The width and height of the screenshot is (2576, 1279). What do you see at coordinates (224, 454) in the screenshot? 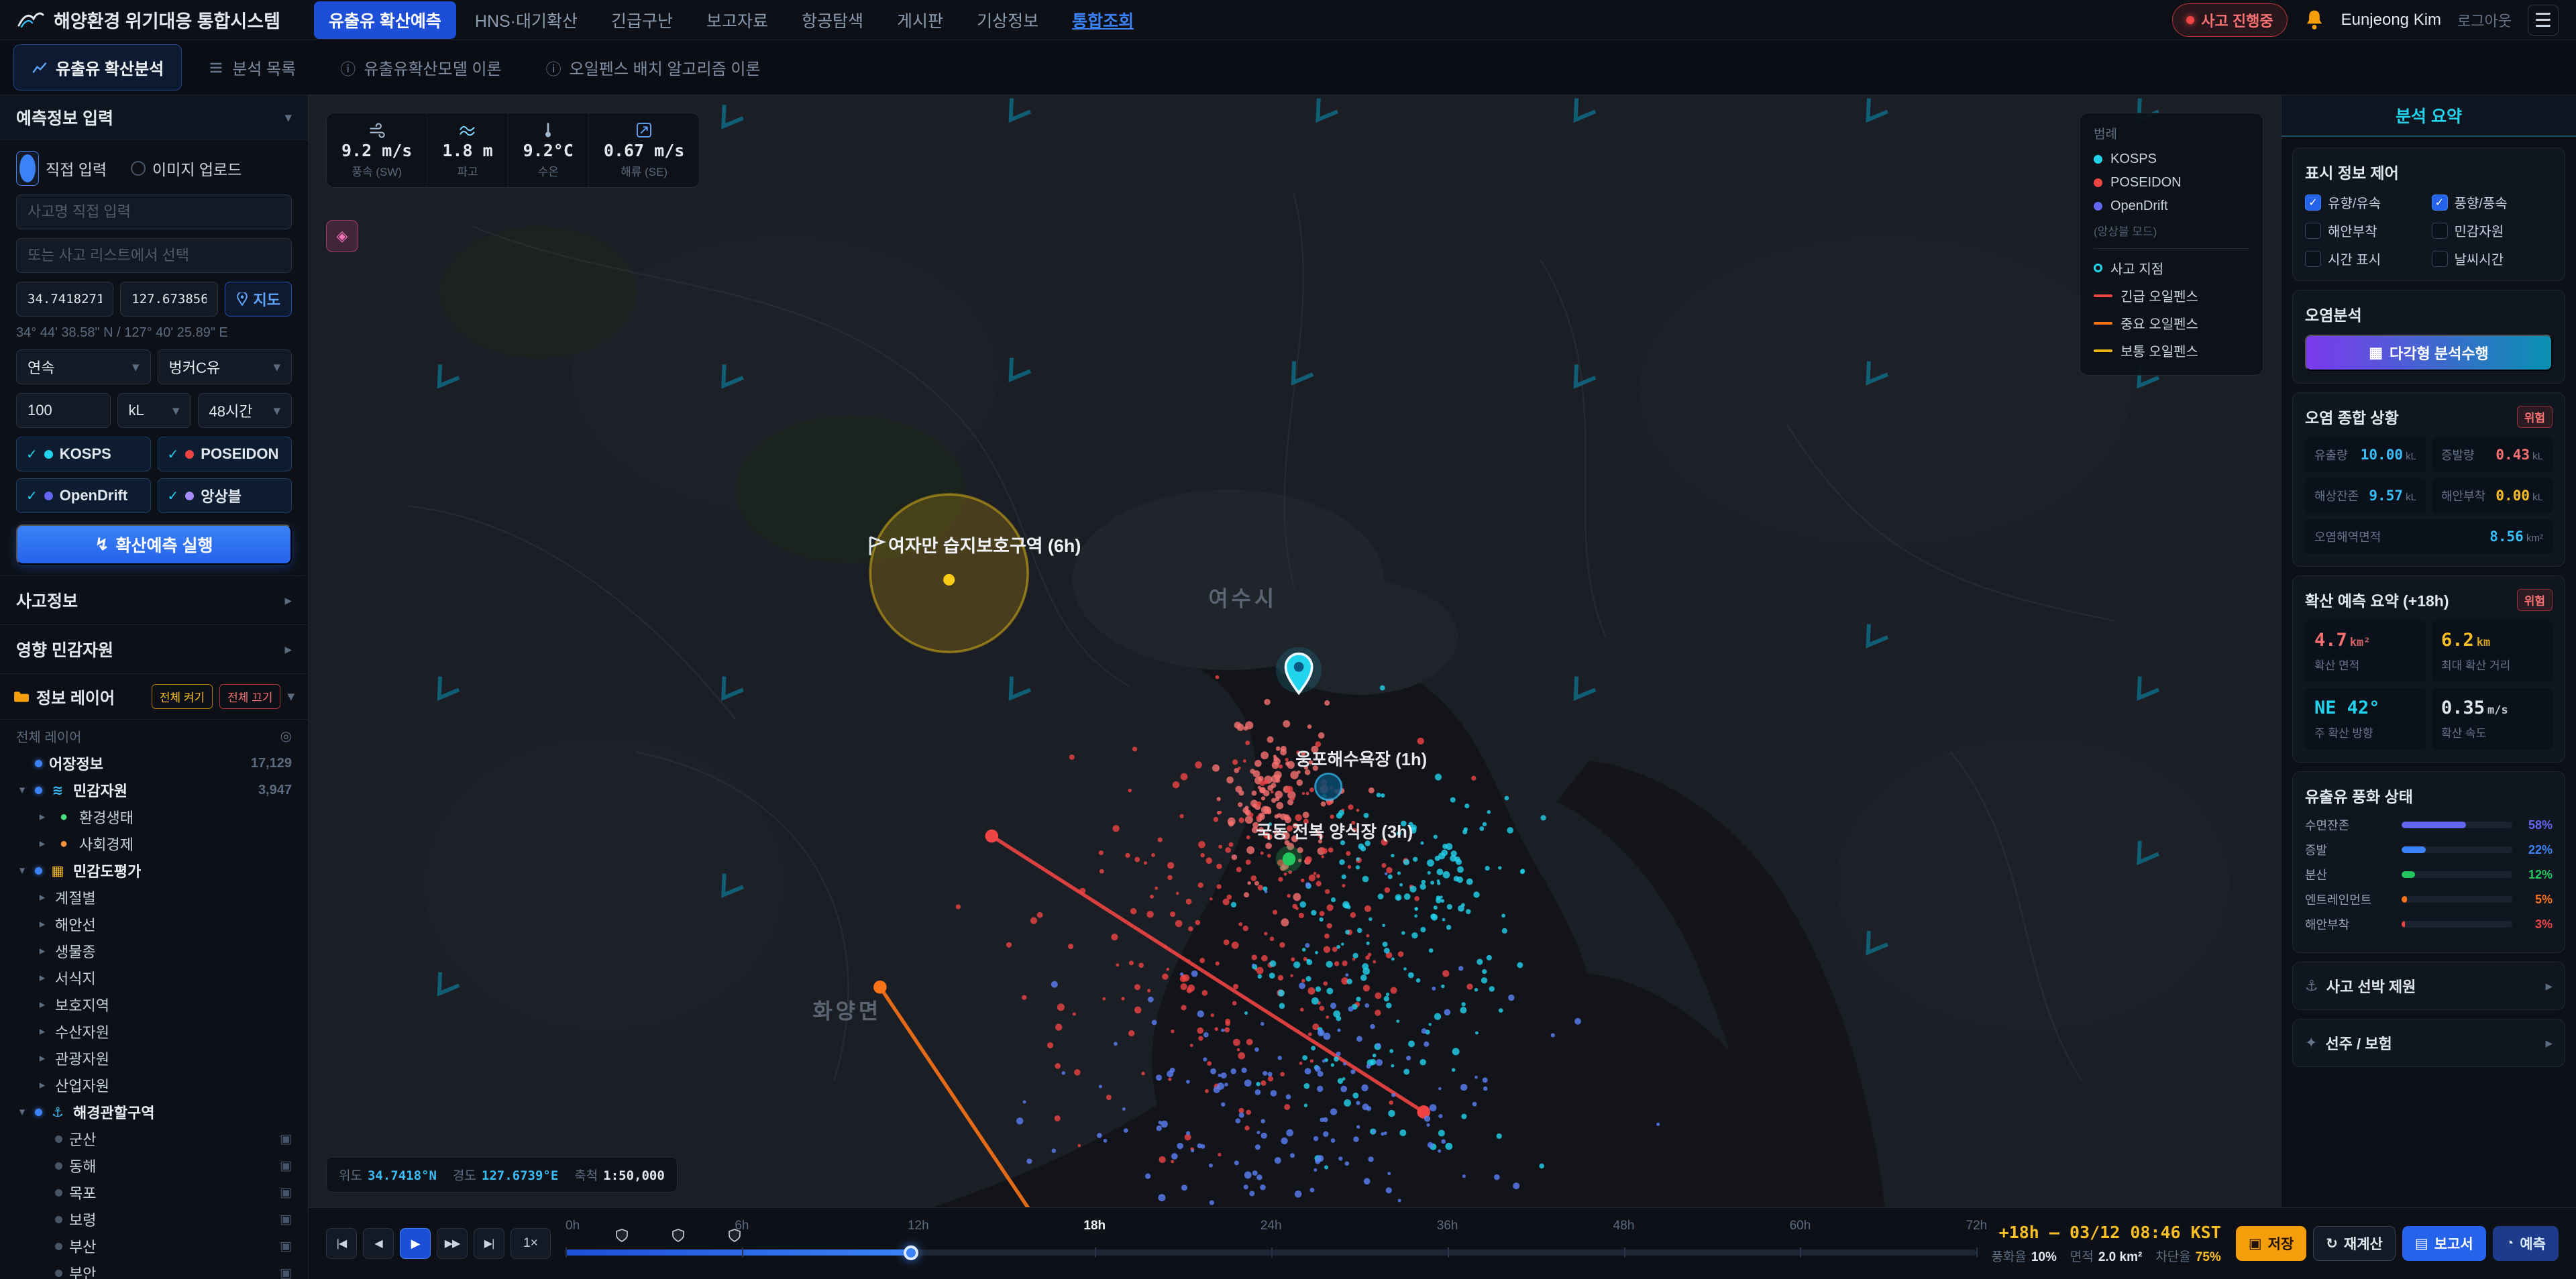
I see `model-toggle: ✓ POSEIDON` at bounding box center [224, 454].